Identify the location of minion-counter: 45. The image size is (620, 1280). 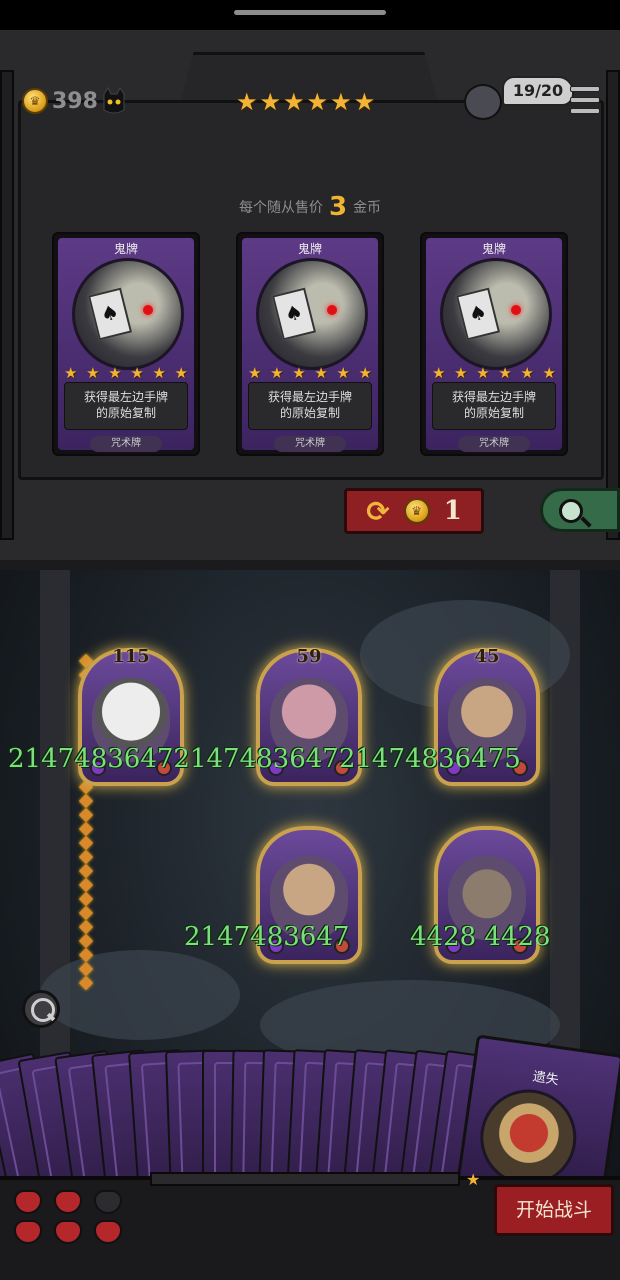
(487, 656).